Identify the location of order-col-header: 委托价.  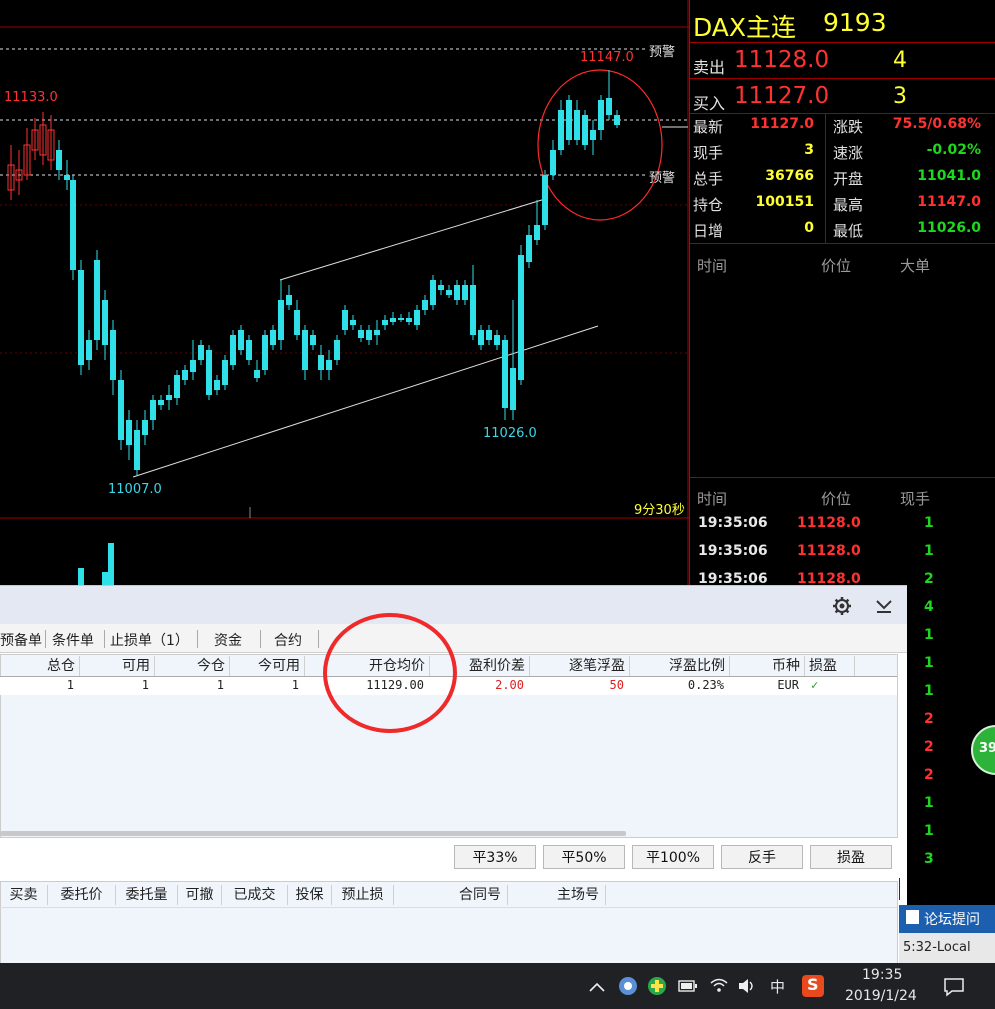
(82, 895).